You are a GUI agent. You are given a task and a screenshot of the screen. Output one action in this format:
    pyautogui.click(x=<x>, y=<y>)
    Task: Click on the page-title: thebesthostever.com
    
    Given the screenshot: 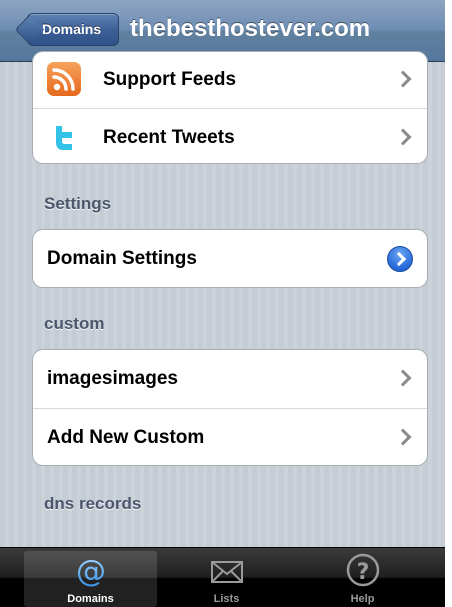 What is the action you would take?
    pyautogui.click(x=250, y=28)
    